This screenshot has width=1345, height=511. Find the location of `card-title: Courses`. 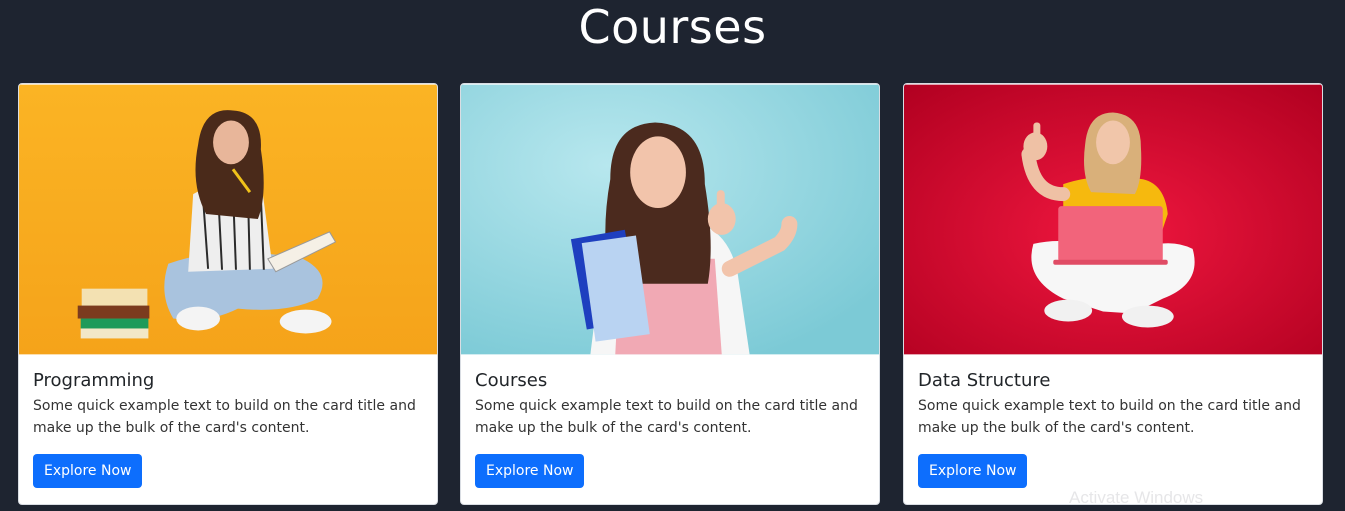

card-title: Courses is located at coordinates (511, 380).